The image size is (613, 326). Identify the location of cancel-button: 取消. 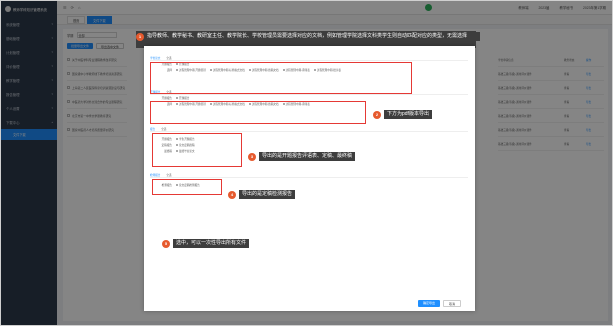
(452, 303).